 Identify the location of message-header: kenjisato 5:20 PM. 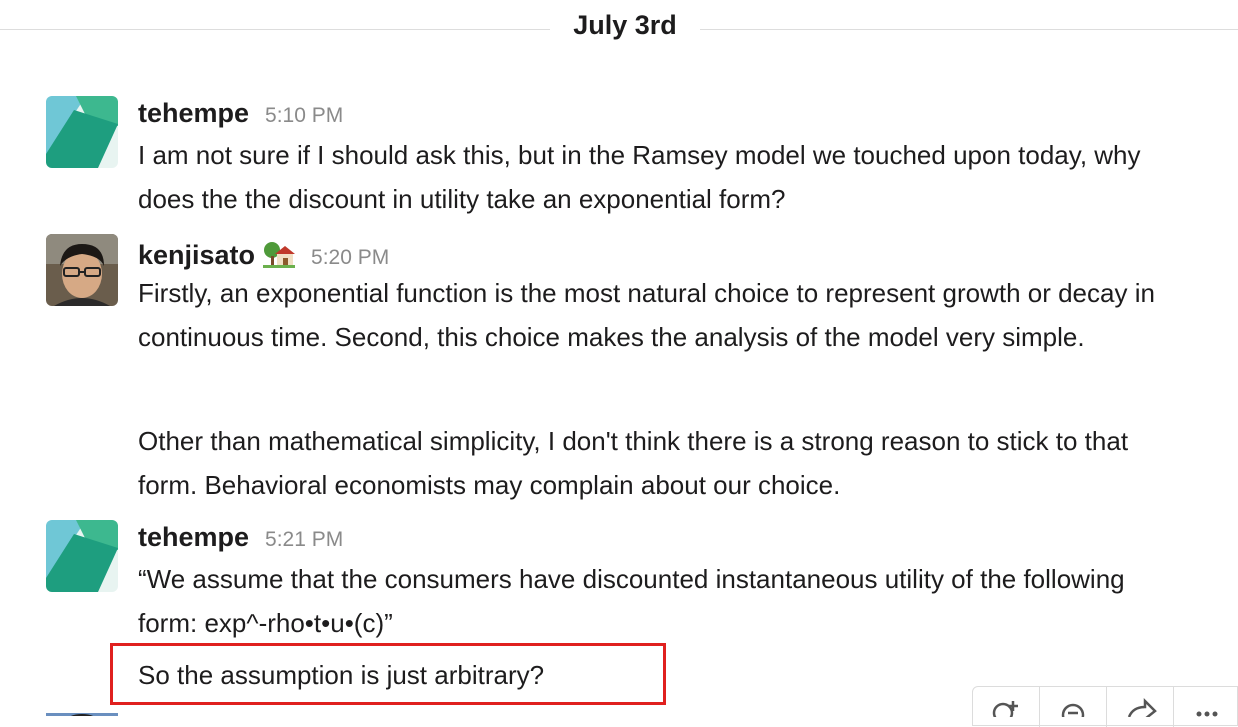
(263, 253).